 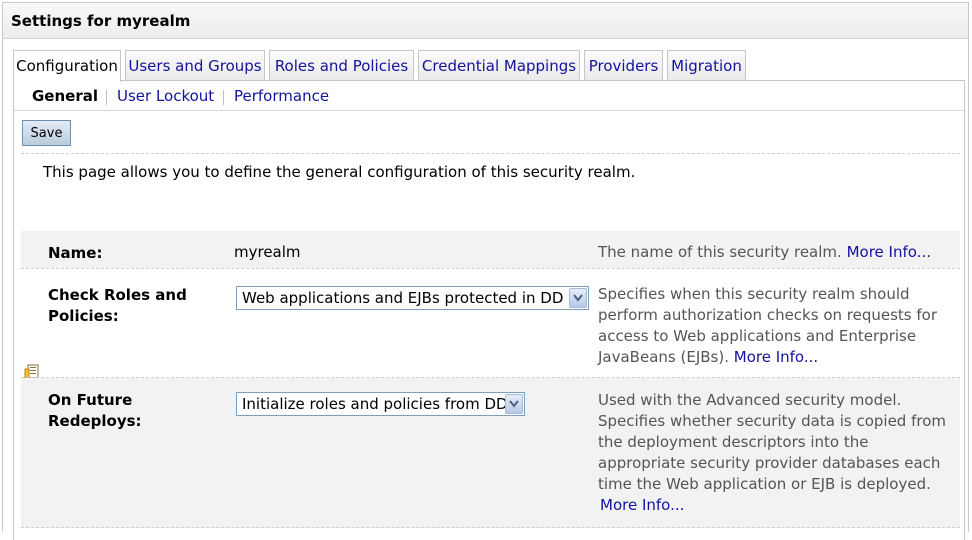 I want to click on name-label: Name:, so click(x=75, y=253).